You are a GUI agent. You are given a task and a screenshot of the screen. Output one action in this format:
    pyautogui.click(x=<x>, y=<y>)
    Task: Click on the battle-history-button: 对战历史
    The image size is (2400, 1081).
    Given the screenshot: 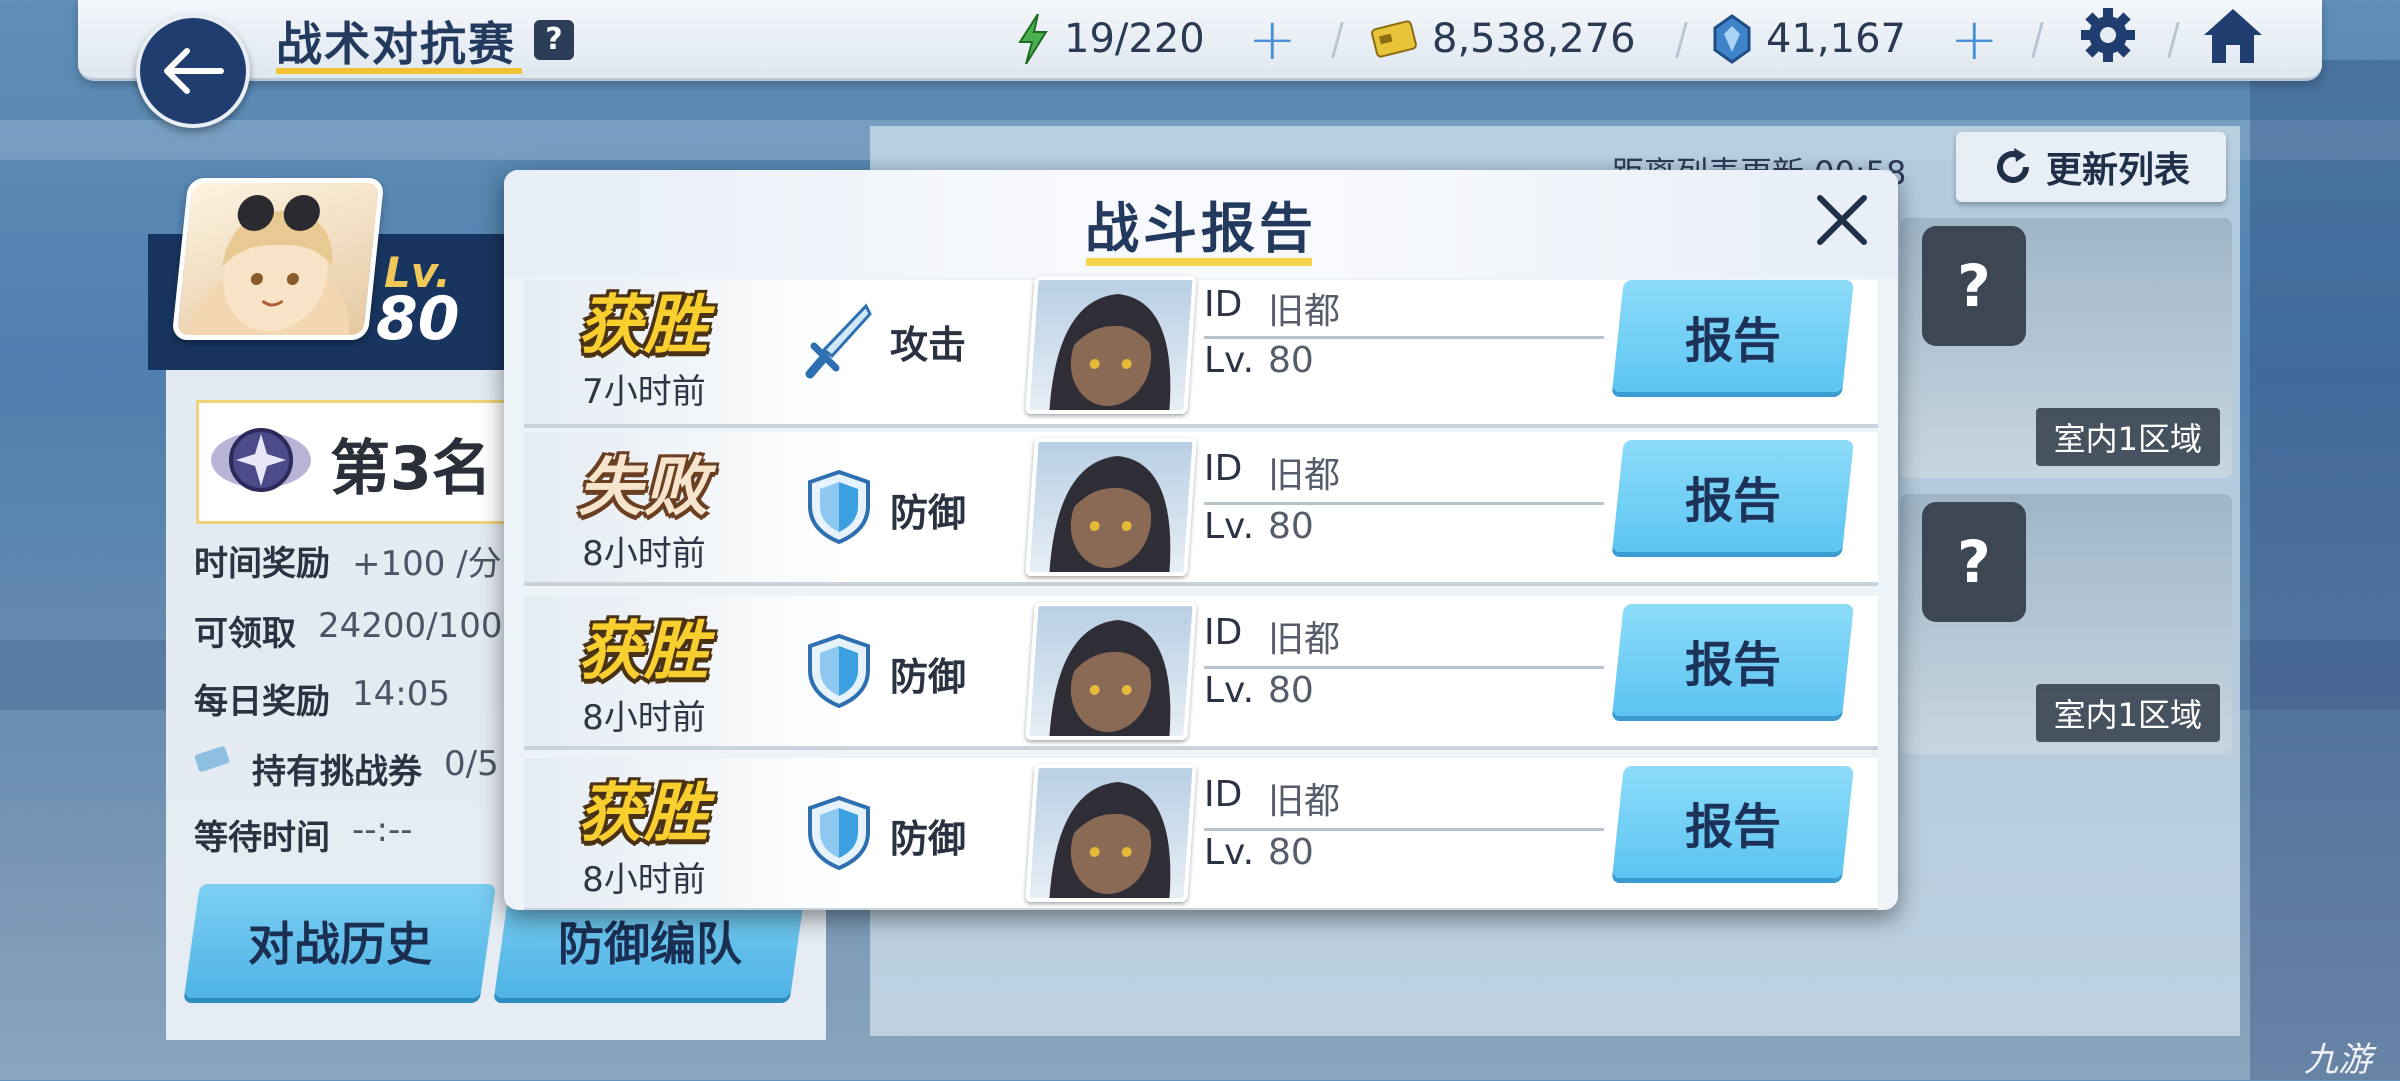 What is the action you would take?
    pyautogui.click(x=340, y=941)
    